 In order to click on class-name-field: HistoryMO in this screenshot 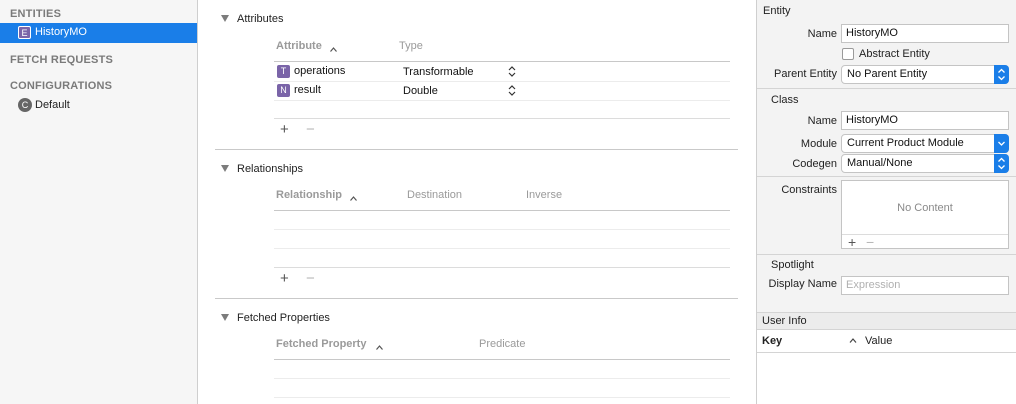, I will do `click(925, 120)`.